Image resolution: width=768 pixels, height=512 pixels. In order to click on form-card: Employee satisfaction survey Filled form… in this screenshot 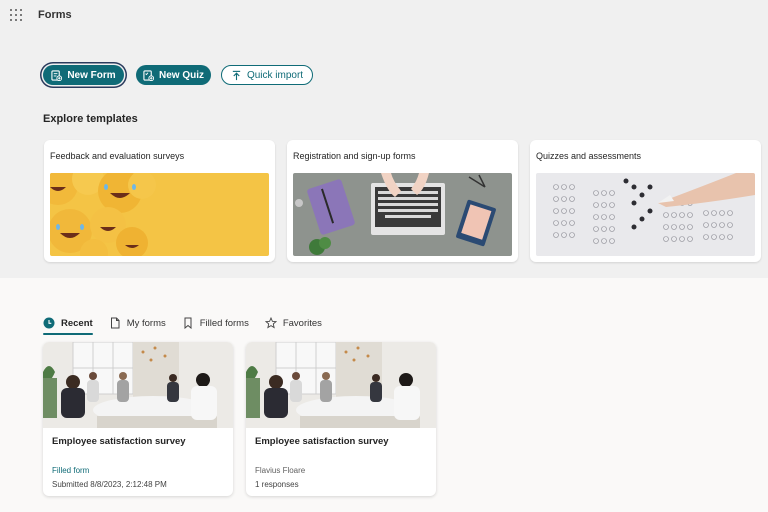, I will do `click(138, 419)`.